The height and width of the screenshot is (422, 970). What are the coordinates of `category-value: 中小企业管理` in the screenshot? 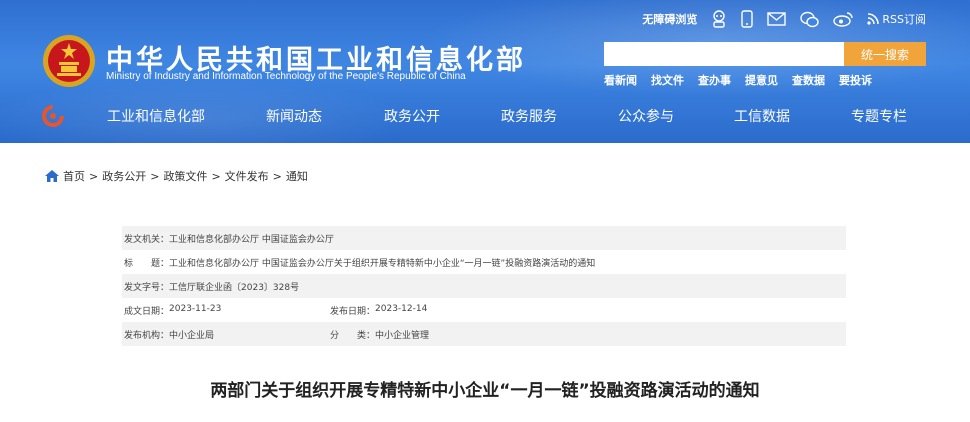 It's located at (402, 335).